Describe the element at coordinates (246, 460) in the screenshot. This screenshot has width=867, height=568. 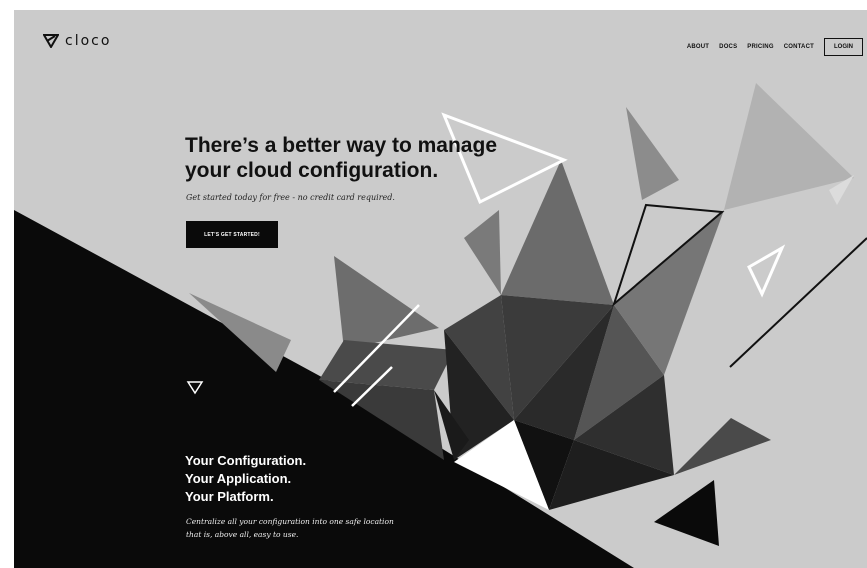
I see `feature-configuration: Your Configuration.` at that location.